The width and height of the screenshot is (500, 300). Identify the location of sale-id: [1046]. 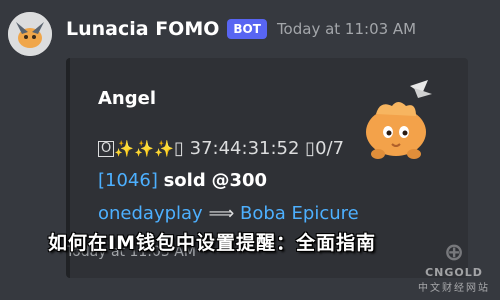
(128, 180).